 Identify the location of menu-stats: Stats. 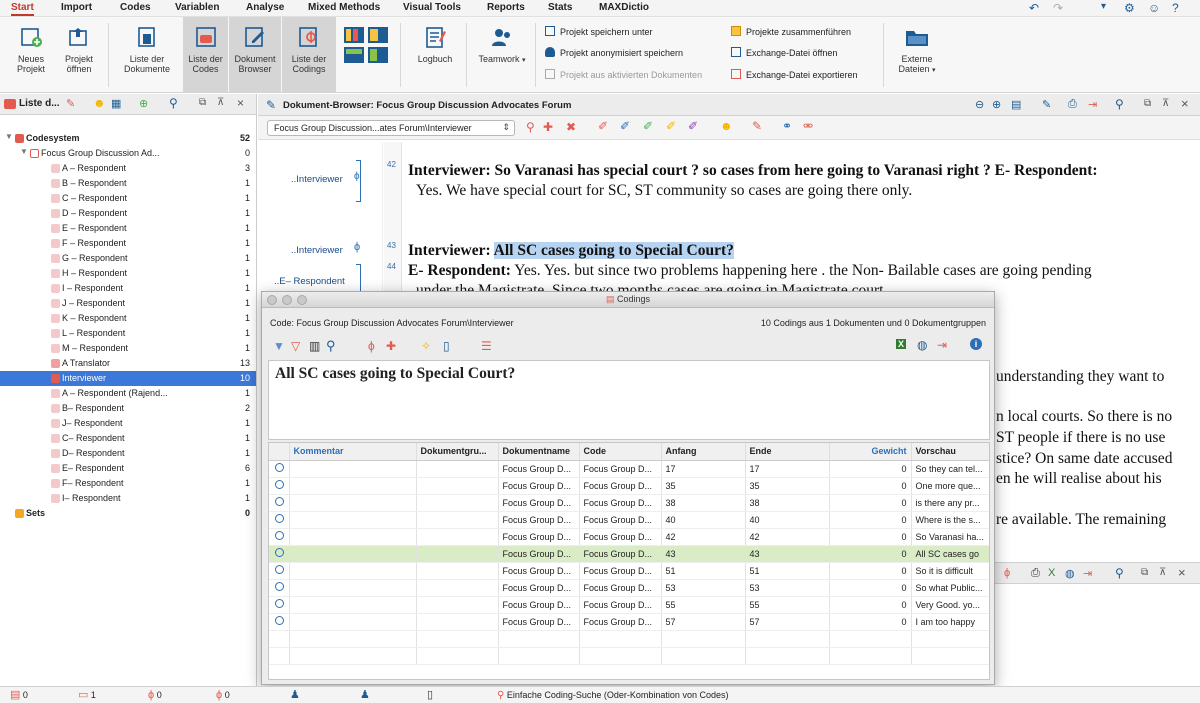
(560, 7).